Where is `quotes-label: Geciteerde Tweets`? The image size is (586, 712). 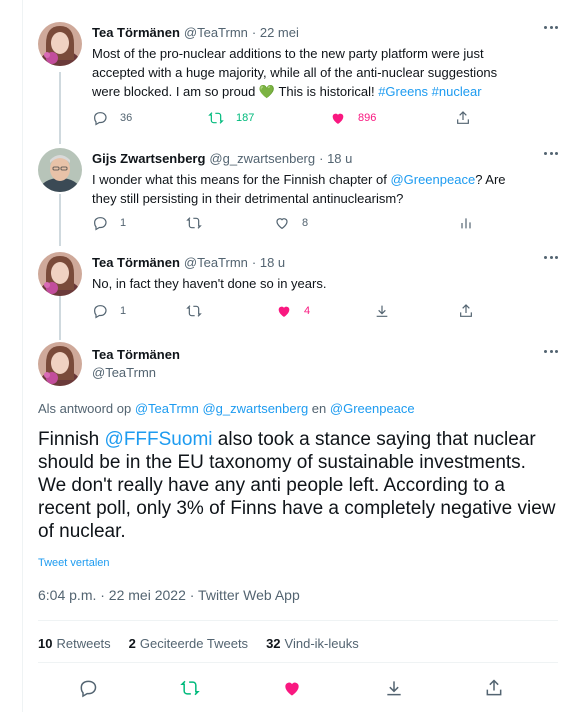
quotes-label: Geciteerde Tweets is located at coordinates (194, 643).